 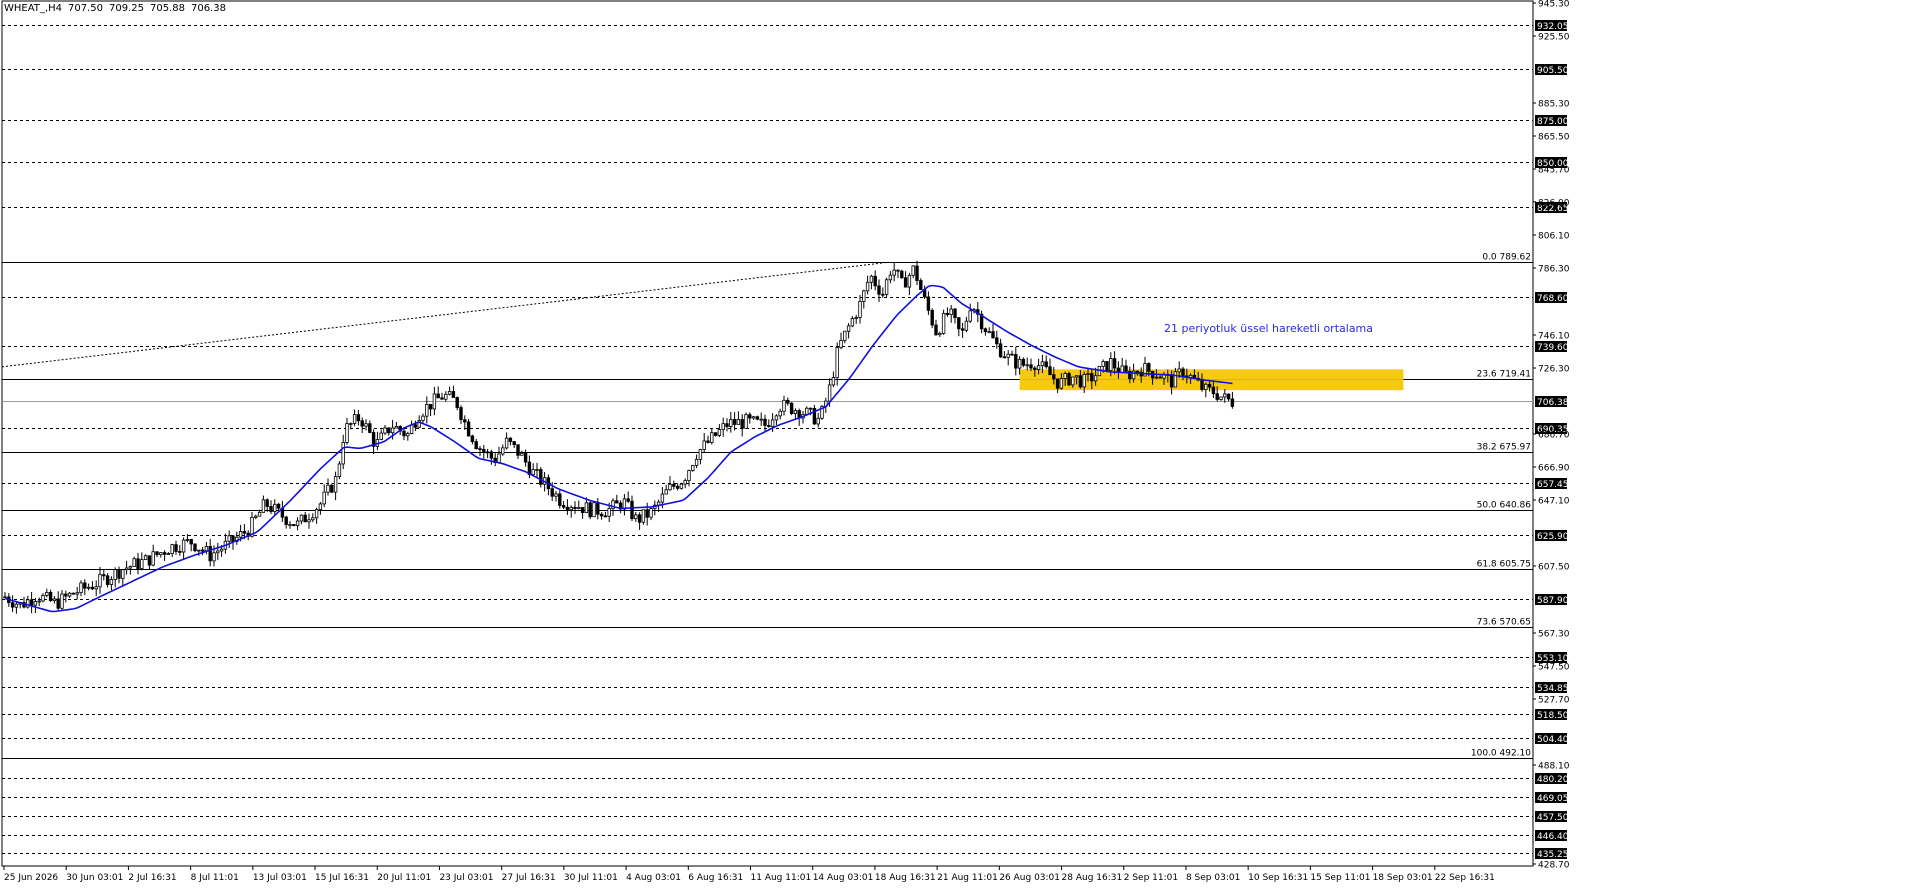 What do you see at coordinates (1554, 237) in the screenshot?
I see `y-tick-label: 806.10` at bounding box center [1554, 237].